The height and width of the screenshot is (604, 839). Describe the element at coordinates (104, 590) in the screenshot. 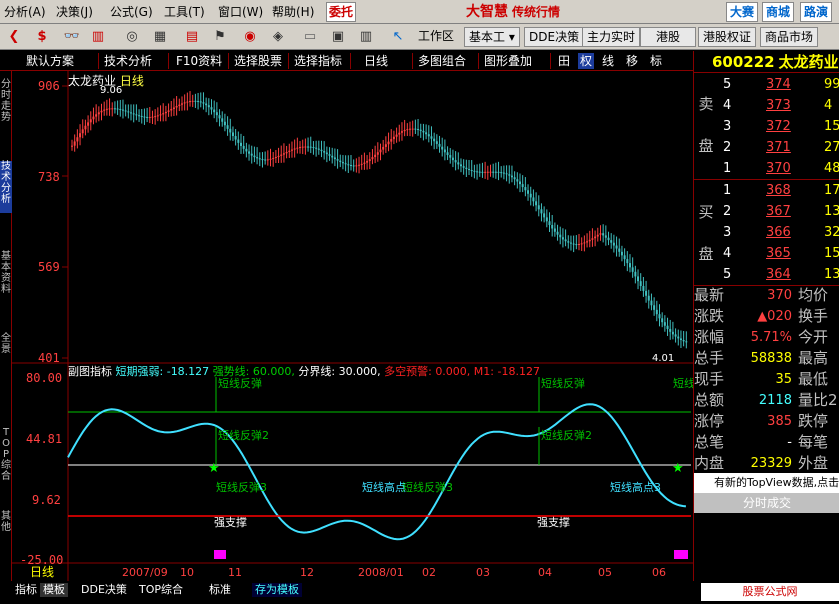

I see `tab-dde: DDE决策` at that location.